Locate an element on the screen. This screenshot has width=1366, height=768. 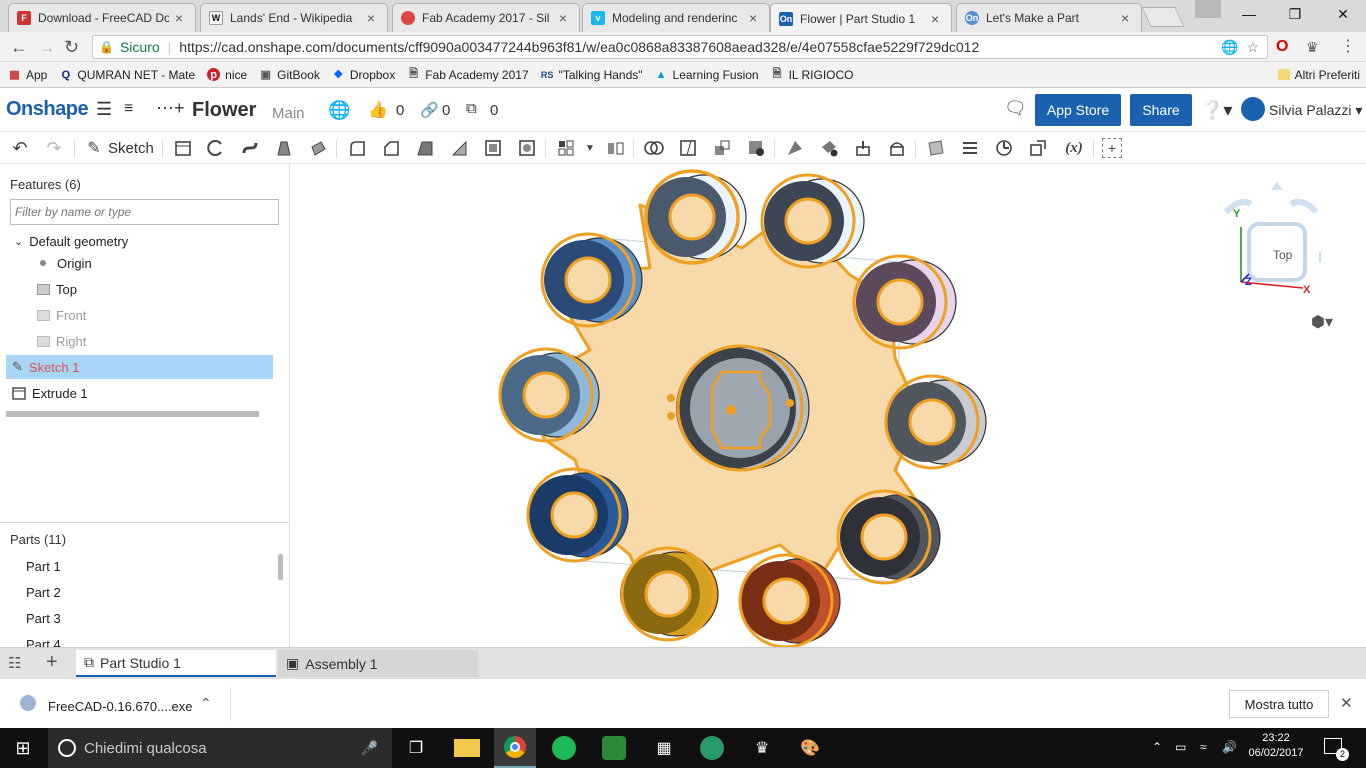
task-view-icon: ❐ is located at coordinates (416, 748).